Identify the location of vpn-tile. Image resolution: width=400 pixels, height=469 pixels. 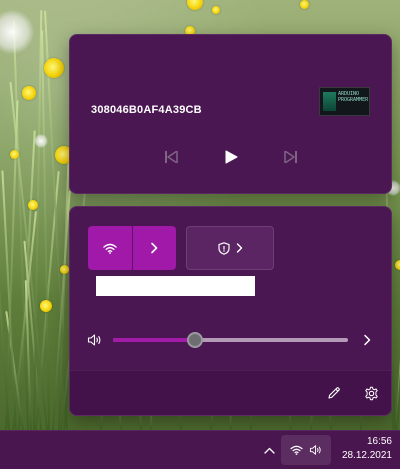
(230, 248).